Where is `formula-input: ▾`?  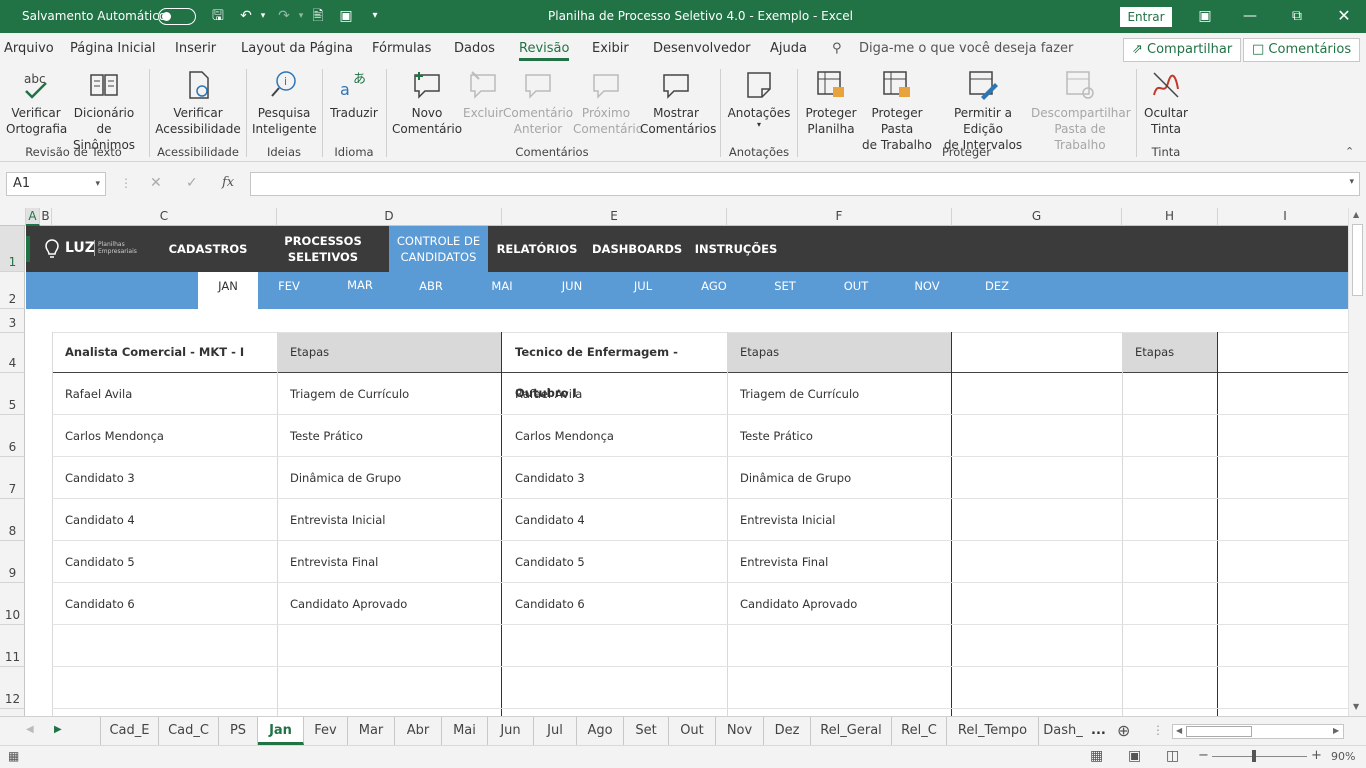
formula-input: ▾ is located at coordinates (805, 184).